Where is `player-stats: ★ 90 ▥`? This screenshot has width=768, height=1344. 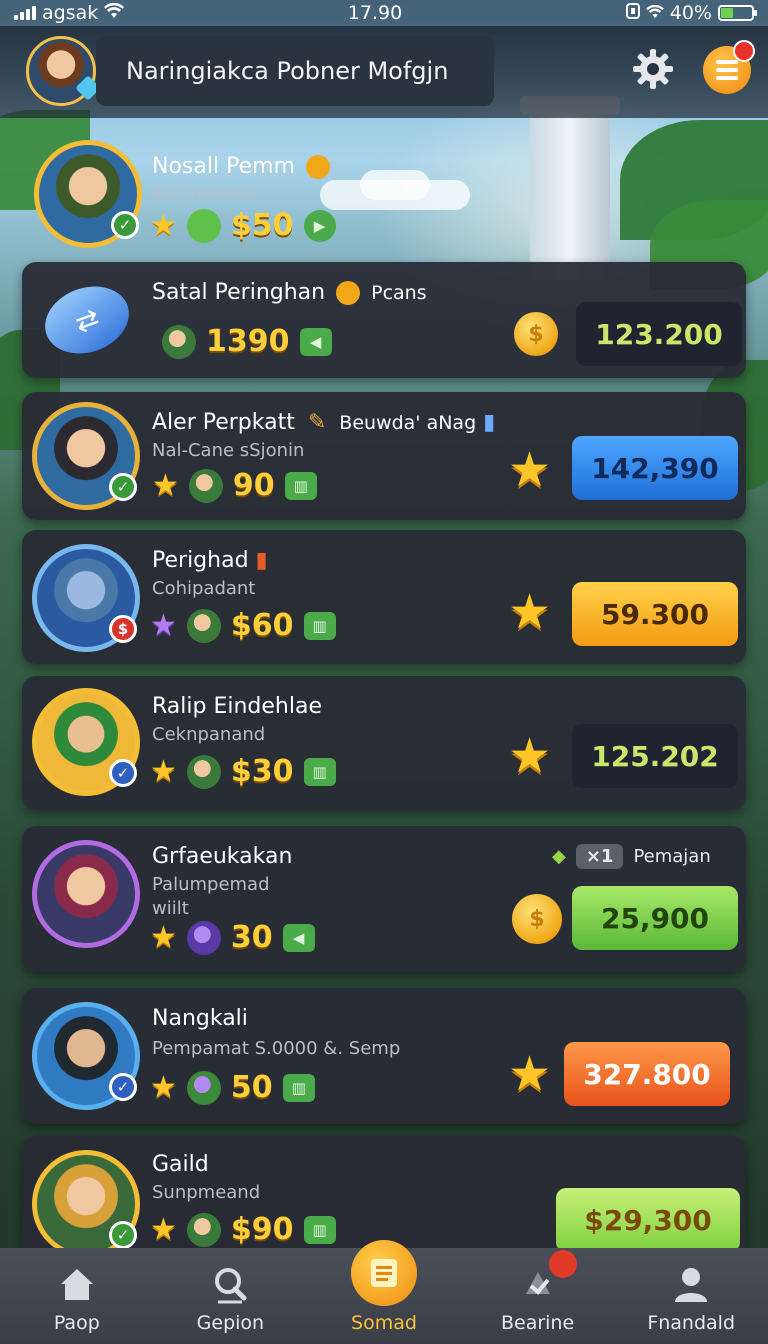 player-stats: ★ 90 ▥ is located at coordinates (234, 485).